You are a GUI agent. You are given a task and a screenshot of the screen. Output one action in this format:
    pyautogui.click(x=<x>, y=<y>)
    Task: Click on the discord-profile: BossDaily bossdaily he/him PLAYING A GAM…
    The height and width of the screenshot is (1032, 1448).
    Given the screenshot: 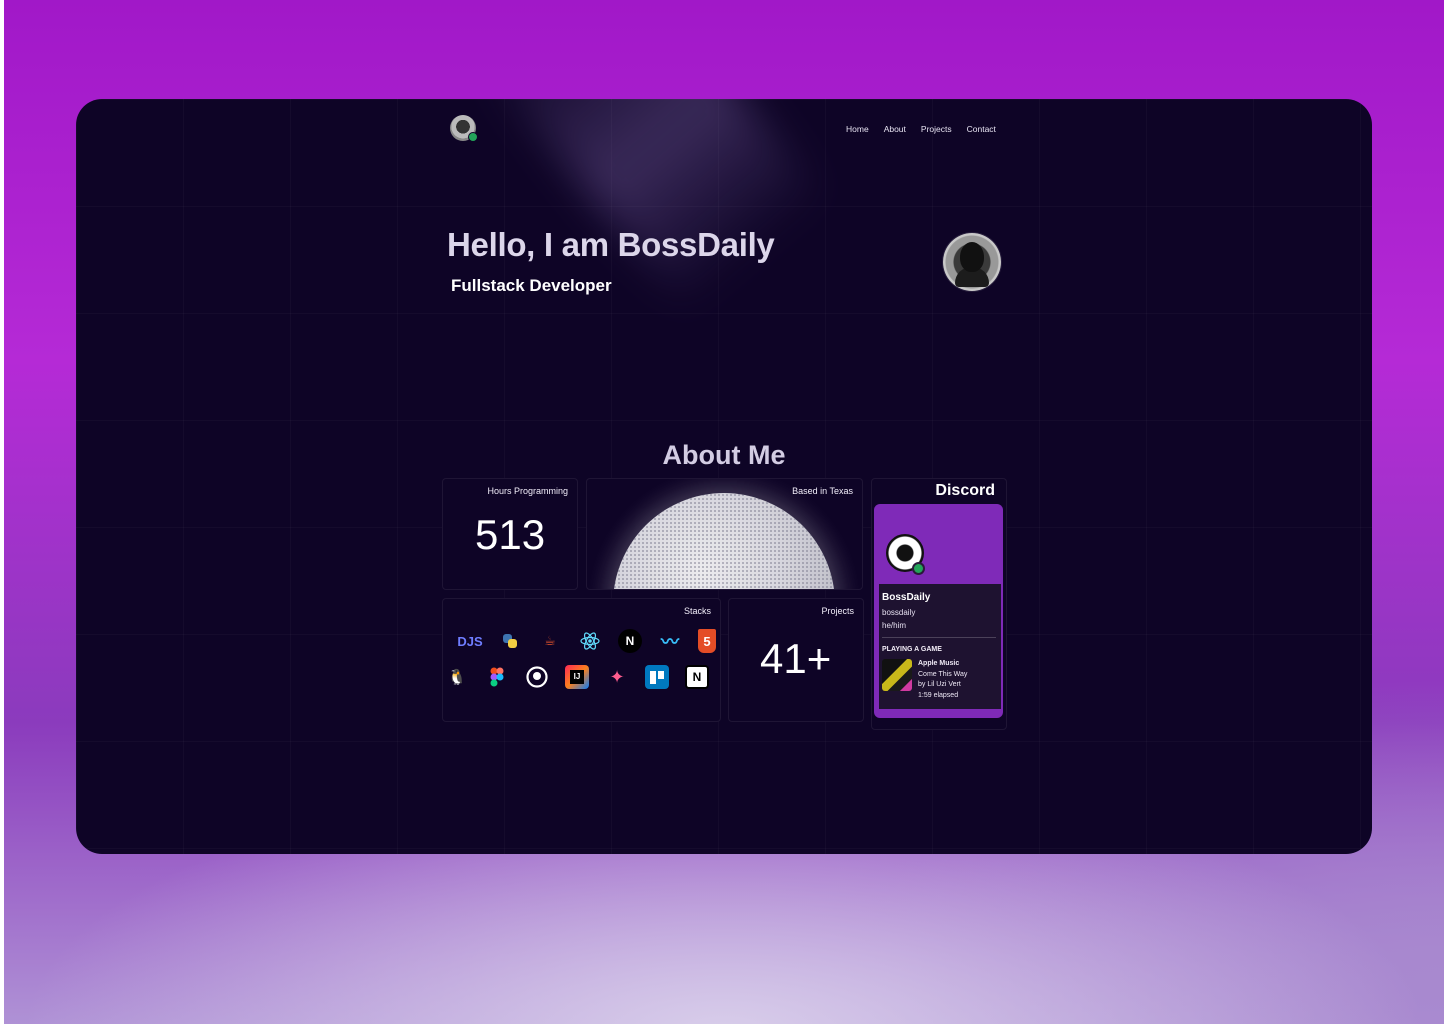 What is the action you would take?
    pyautogui.click(x=938, y=611)
    